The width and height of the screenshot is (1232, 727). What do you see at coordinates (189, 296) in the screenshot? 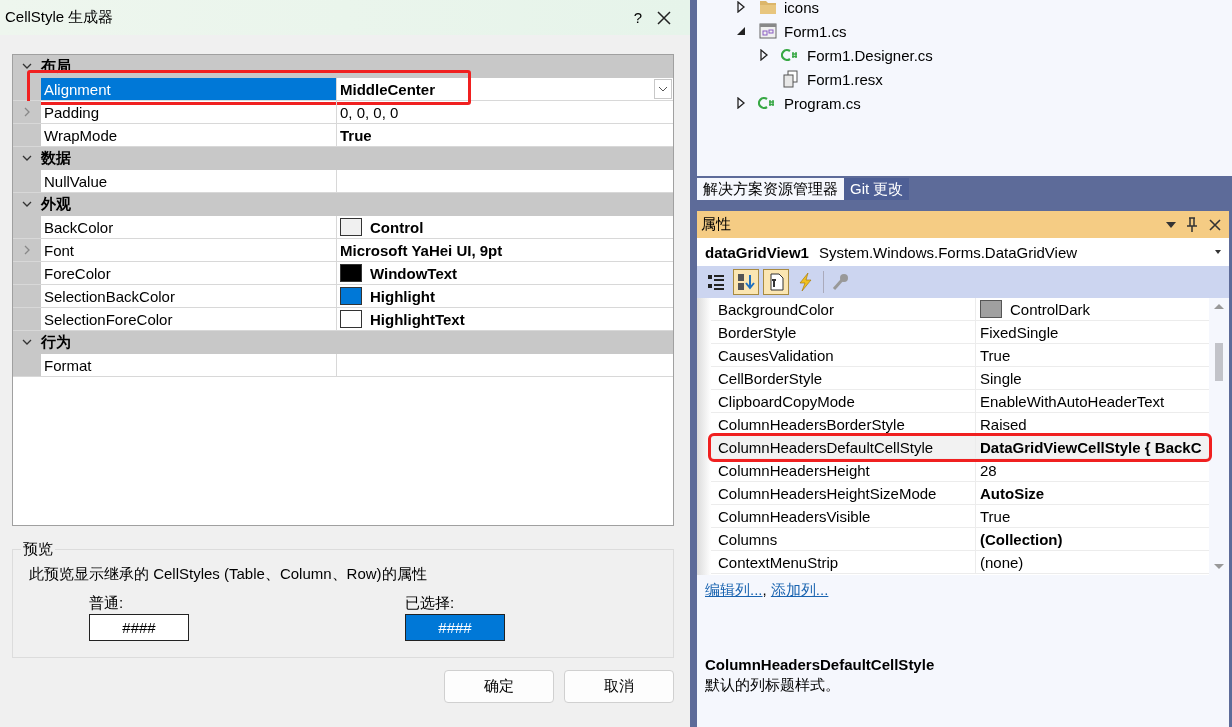
I see `property-name: SelectionBackColor` at bounding box center [189, 296].